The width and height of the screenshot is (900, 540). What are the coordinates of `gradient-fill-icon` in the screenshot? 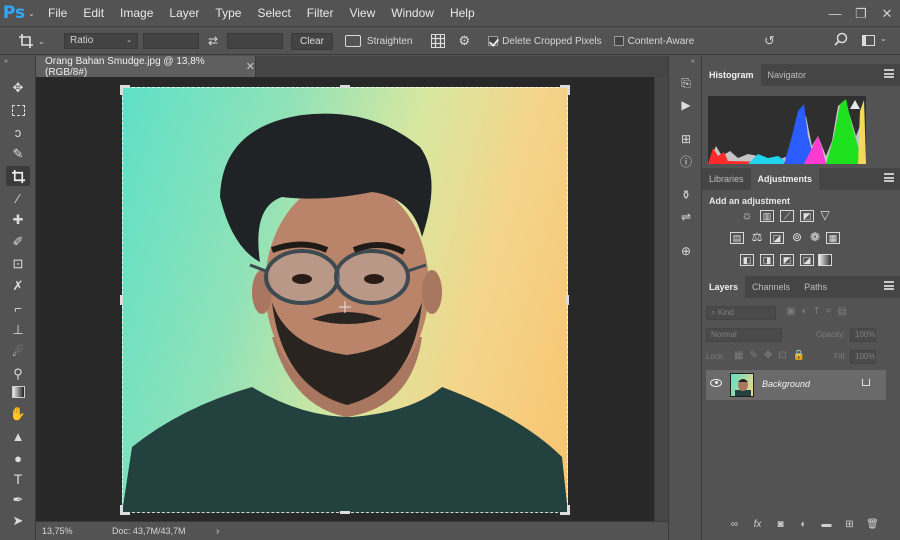 It's located at (18, 392).